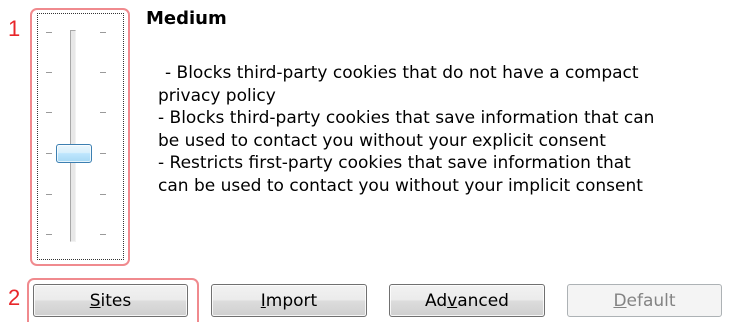 The image size is (734, 322). I want to click on description-line: privacy policy, so click(217, 95).